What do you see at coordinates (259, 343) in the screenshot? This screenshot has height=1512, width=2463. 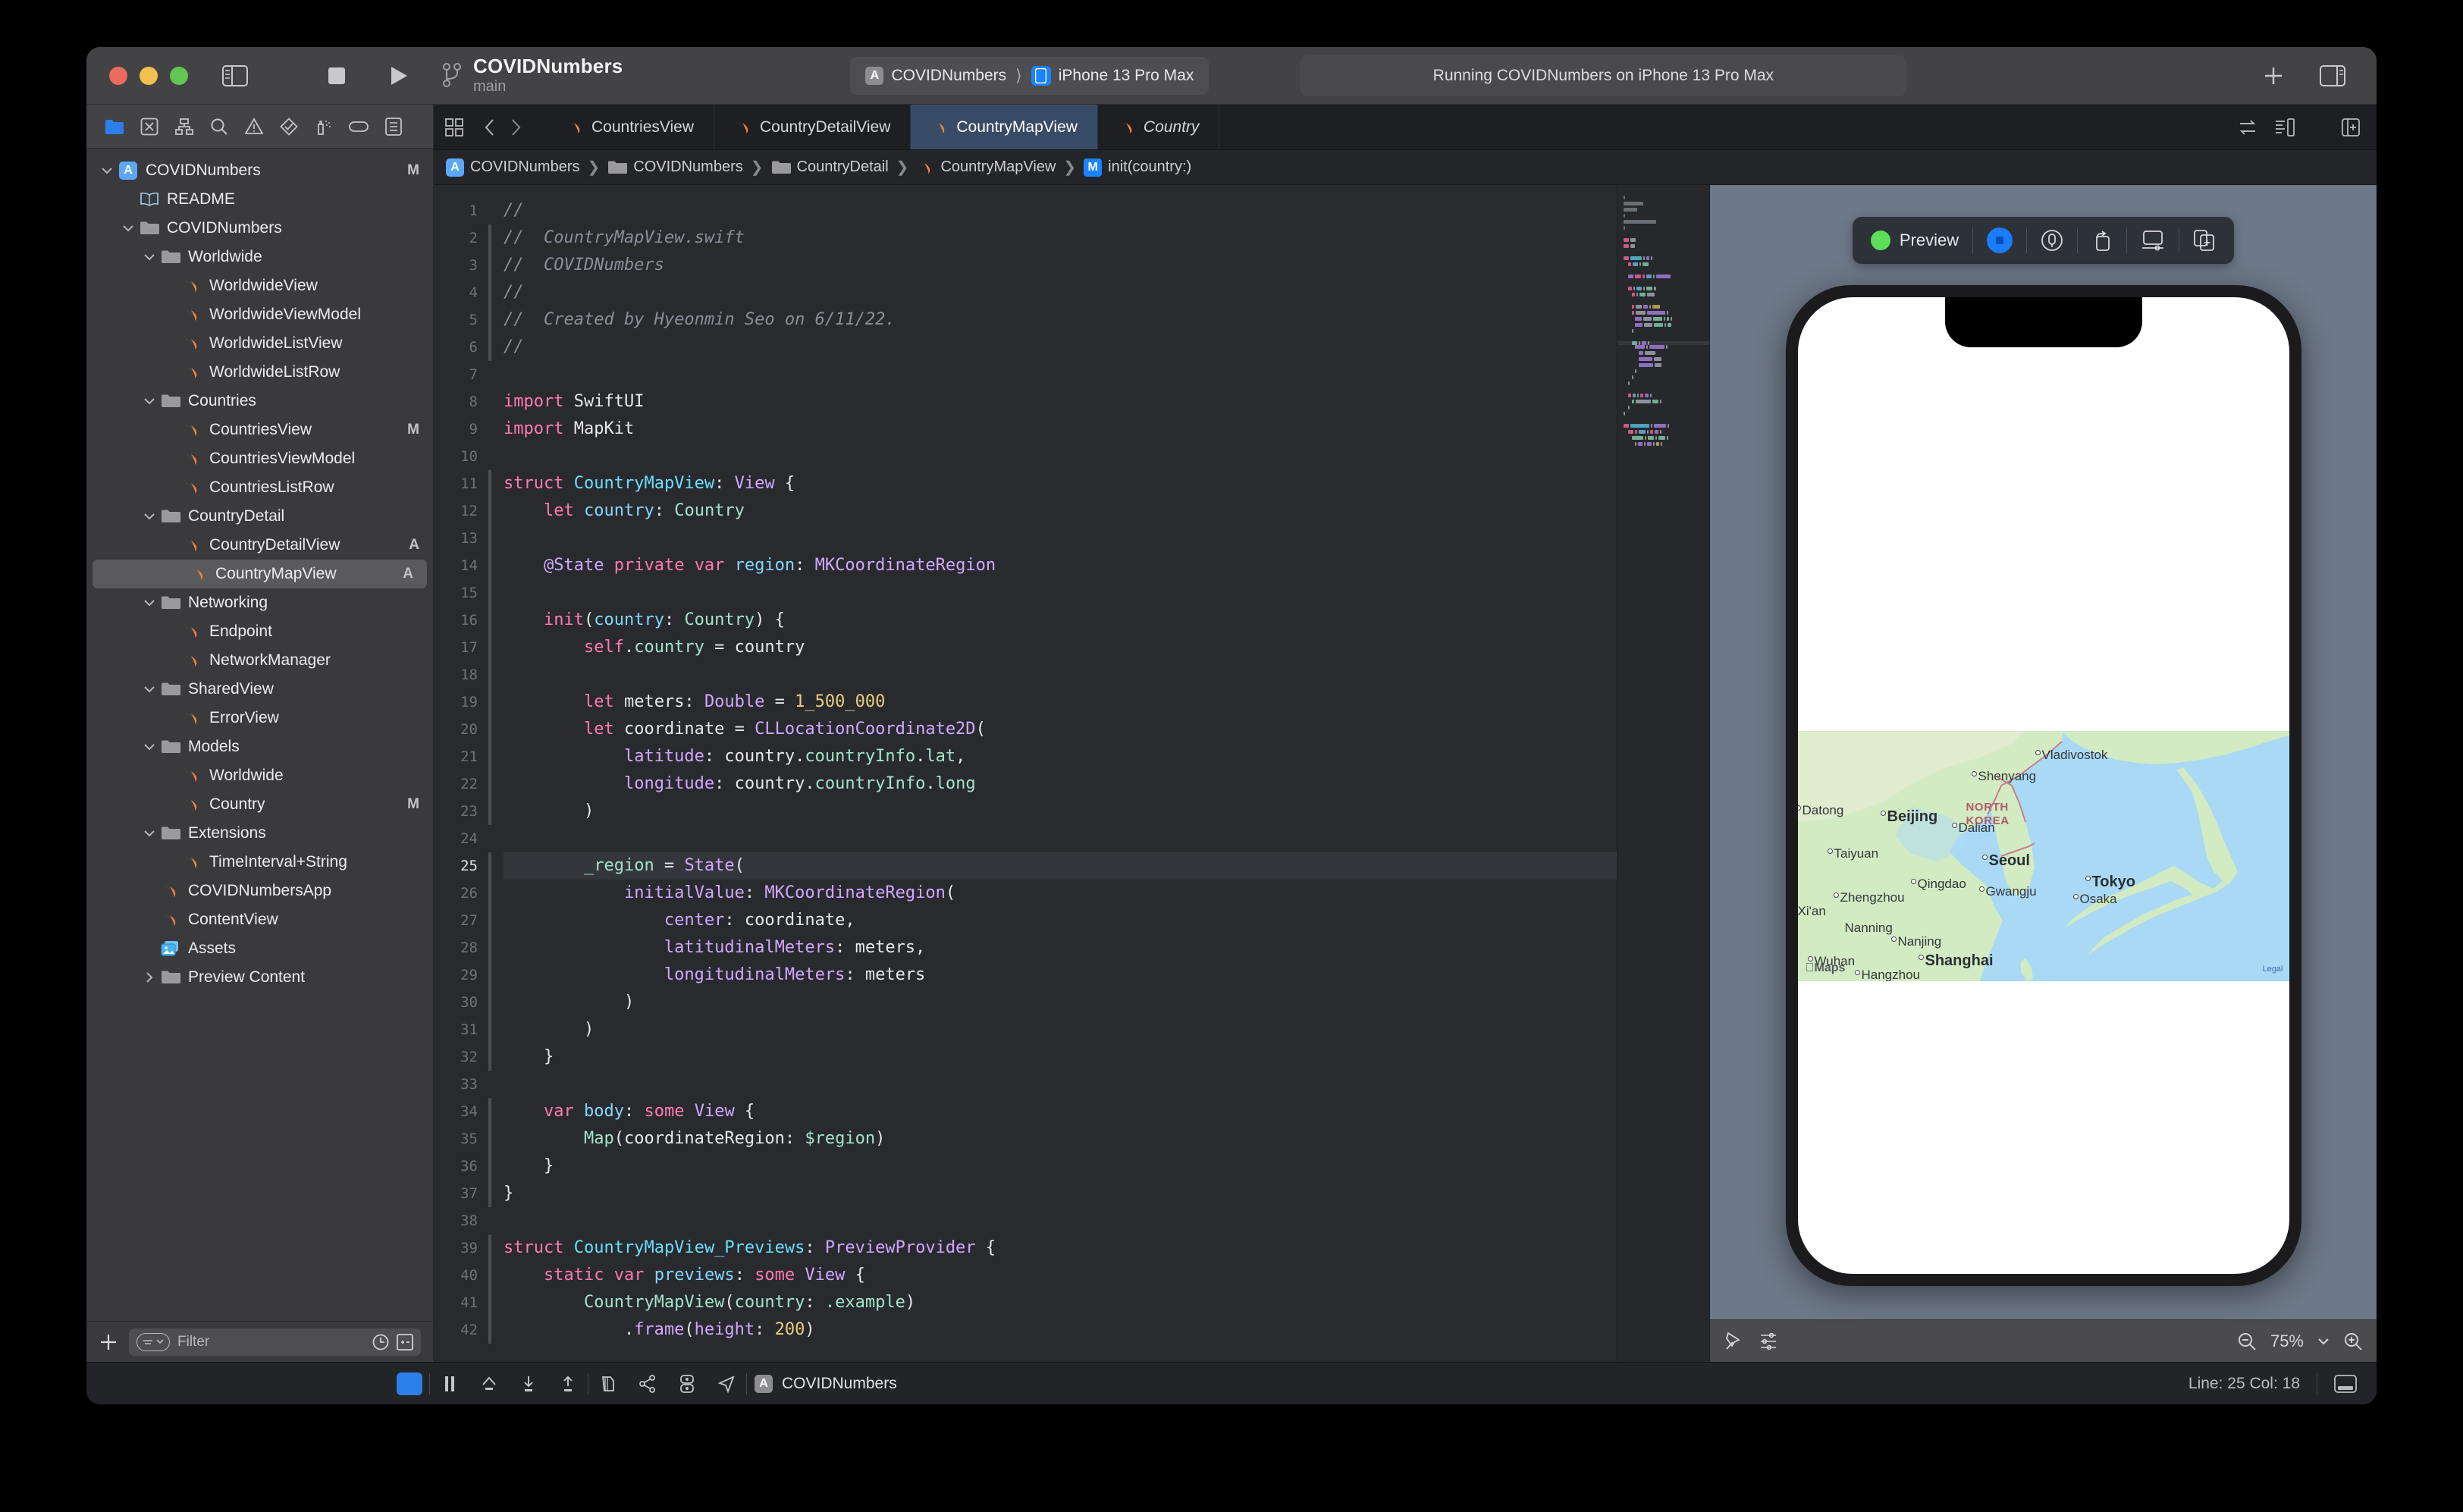 I see `file-tree-row: WorldwideListView` at bounding box center [259, 343].